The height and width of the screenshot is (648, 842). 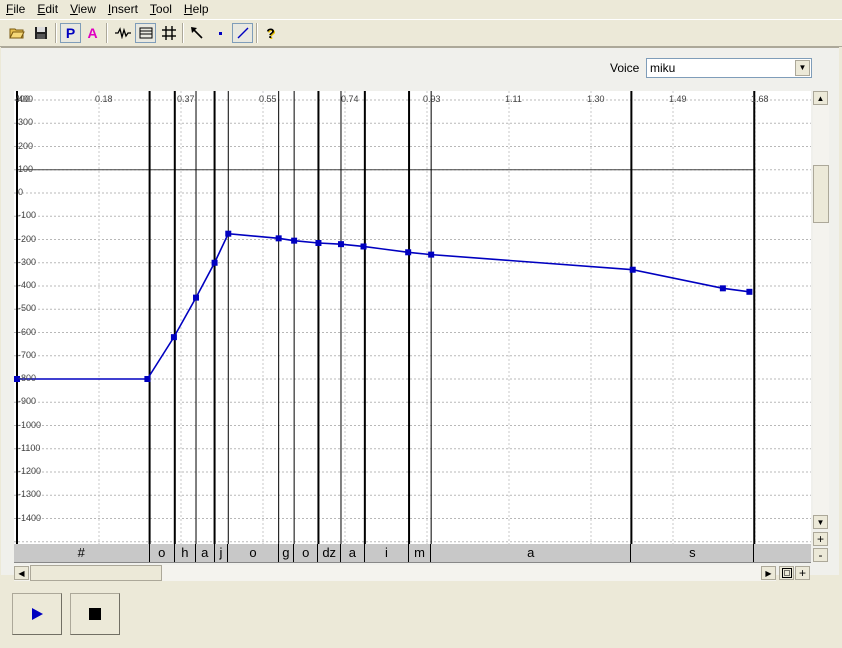 What do you see at coordinates (329, 553) in the screenshot?
I see `phoneme-cell: dz` at bounding box center [329, 553].